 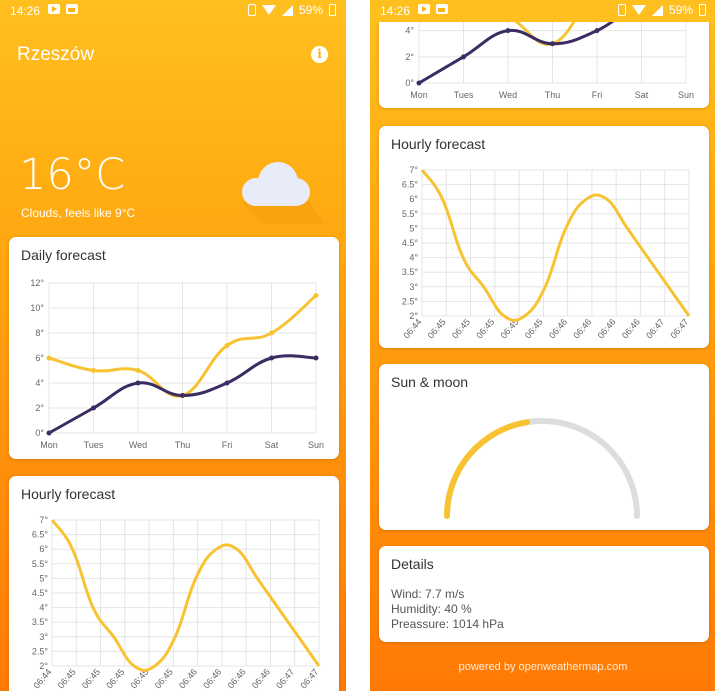 What do you see at coordinates (56, 54) in the screenshot?
I see `city-name: Rzeszów` at bounding box center [56, 54].